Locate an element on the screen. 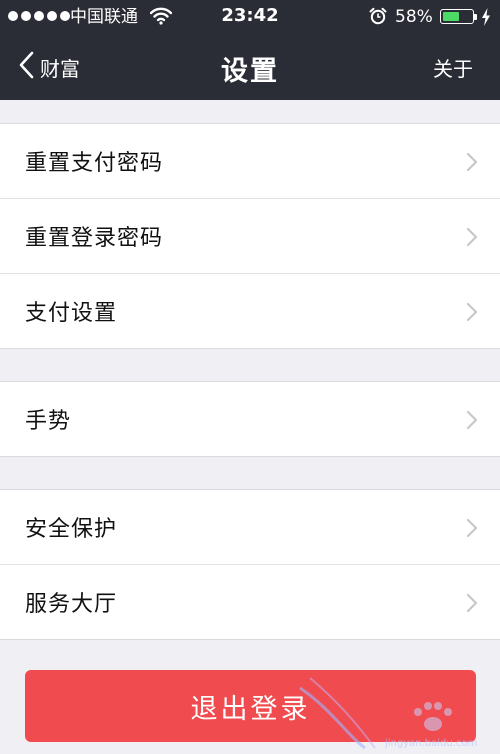 The image size is (500, 754). about-button: 关于 is located at coordinates (453, 67).